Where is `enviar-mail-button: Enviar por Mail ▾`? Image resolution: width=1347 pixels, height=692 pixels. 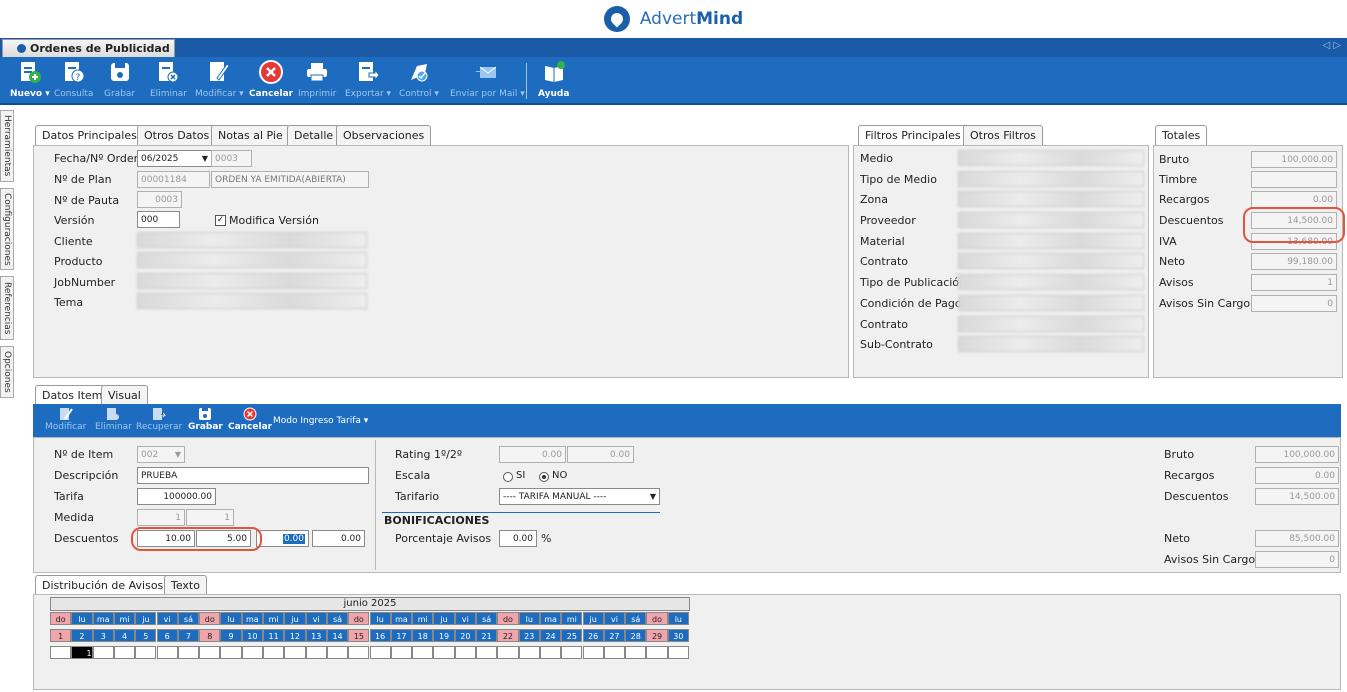 enviar-mail-button: Enviar por Mail ▾ is located at coordinates (487, 79).